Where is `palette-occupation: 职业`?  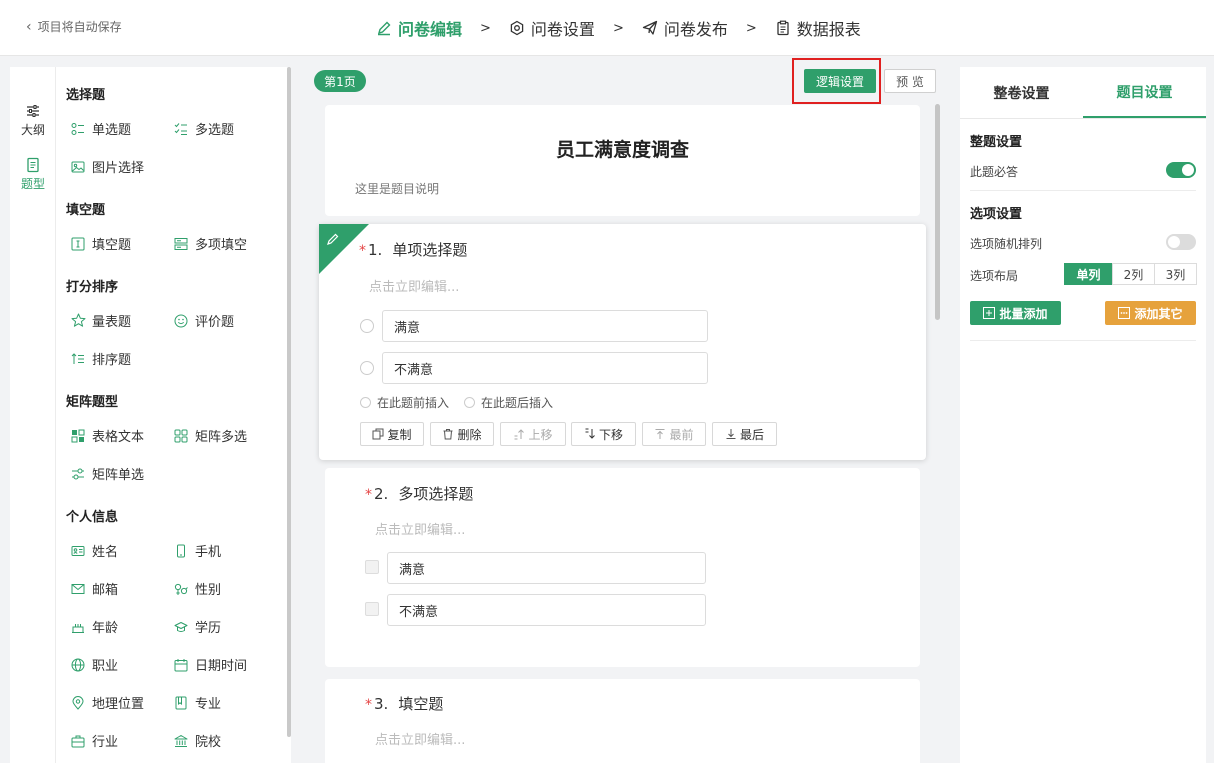
palette-occupation: 职业 is located at coordinates (94, 664).